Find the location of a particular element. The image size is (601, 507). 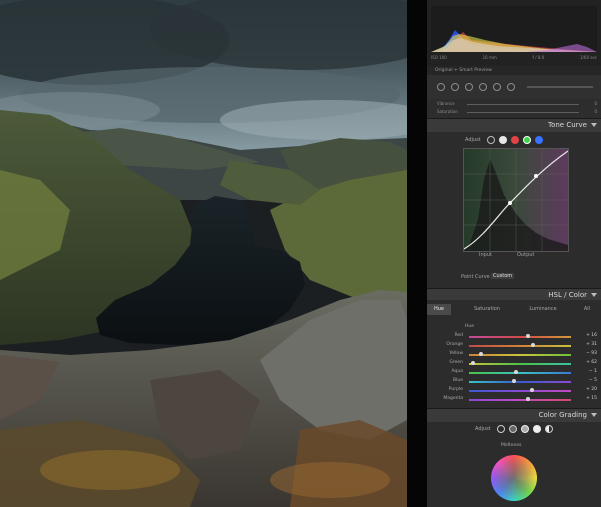

three-way-view-icon is located at coordinates (501, 429).